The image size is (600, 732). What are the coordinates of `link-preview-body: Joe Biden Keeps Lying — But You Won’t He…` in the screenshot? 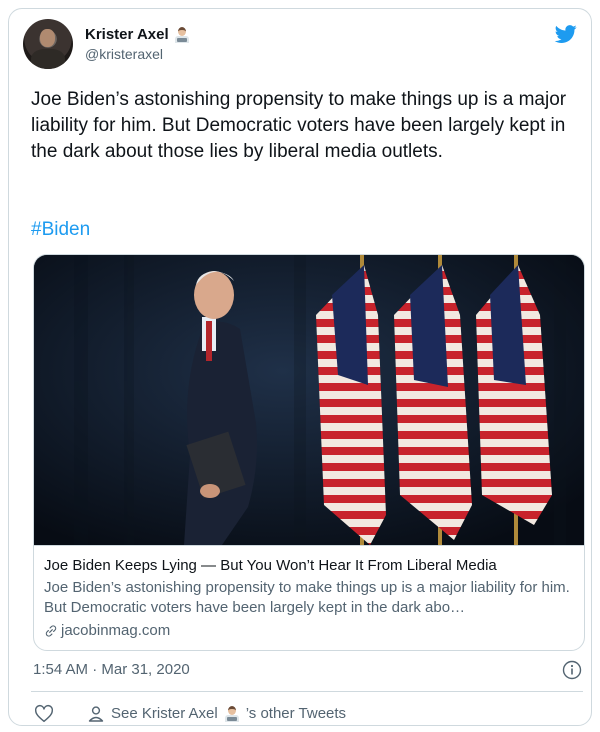 It's located at (309, 597).